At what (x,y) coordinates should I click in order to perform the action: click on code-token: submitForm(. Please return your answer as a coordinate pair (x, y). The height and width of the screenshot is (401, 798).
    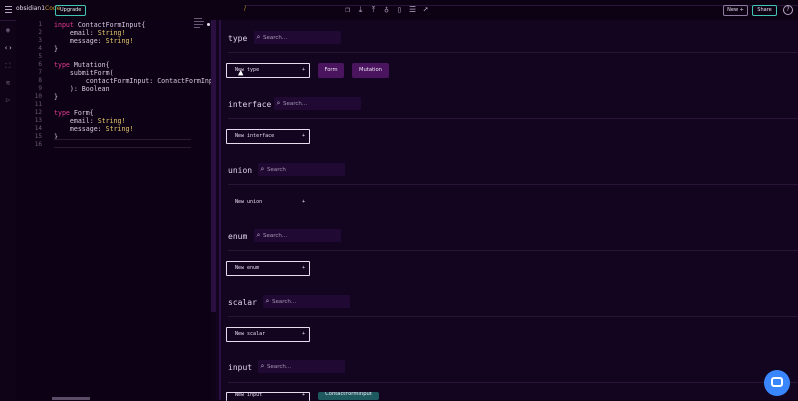
    Looking at the image, I should click on (84, 73).